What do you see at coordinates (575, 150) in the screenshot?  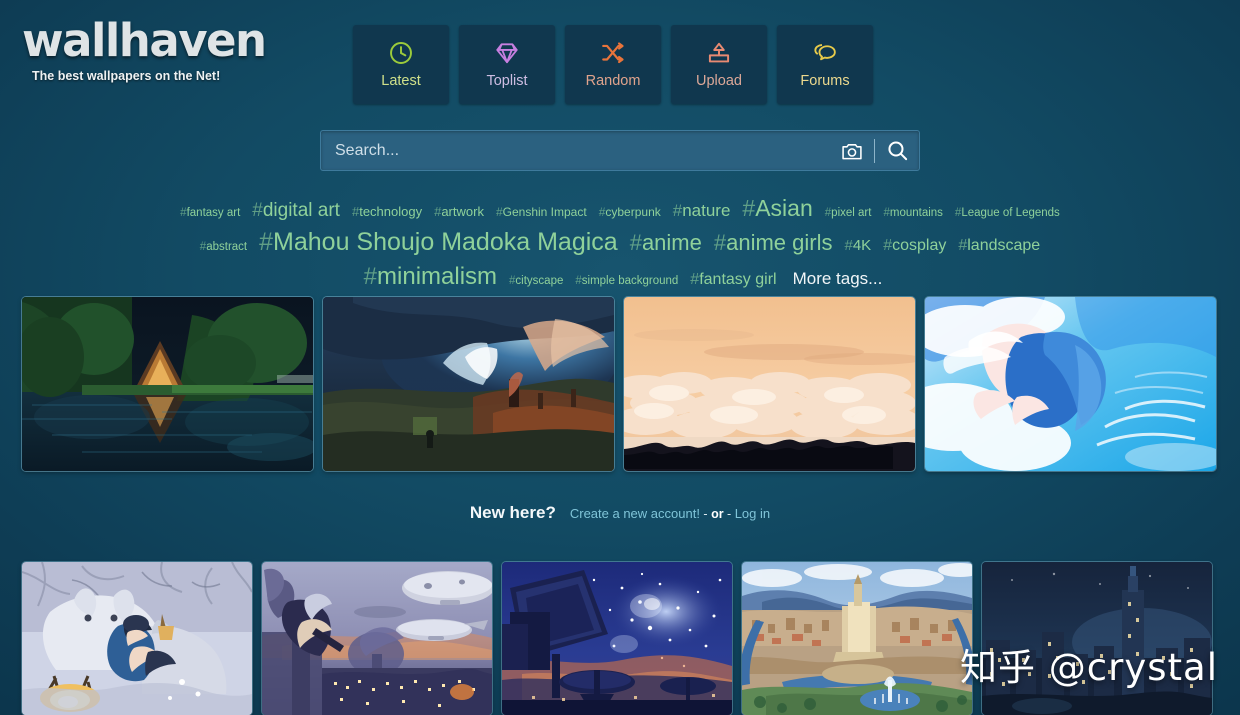 I see `search-input` at bounding box center [575, 150].